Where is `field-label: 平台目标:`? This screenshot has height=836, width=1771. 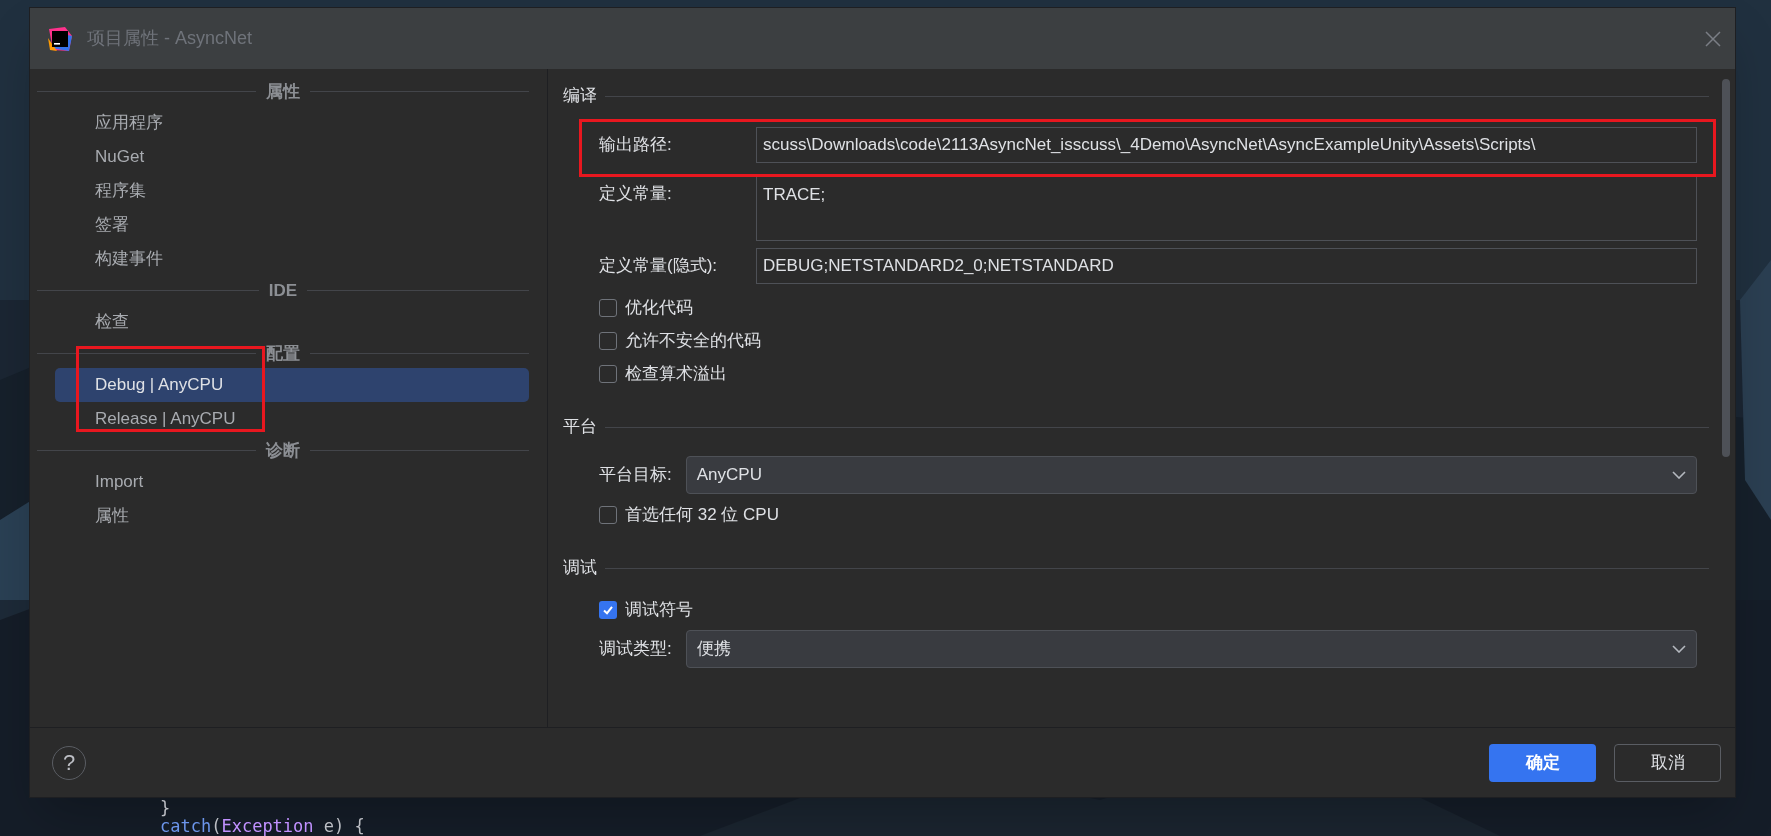 field-label: 平台目标: is located at coordinates (635, 475).